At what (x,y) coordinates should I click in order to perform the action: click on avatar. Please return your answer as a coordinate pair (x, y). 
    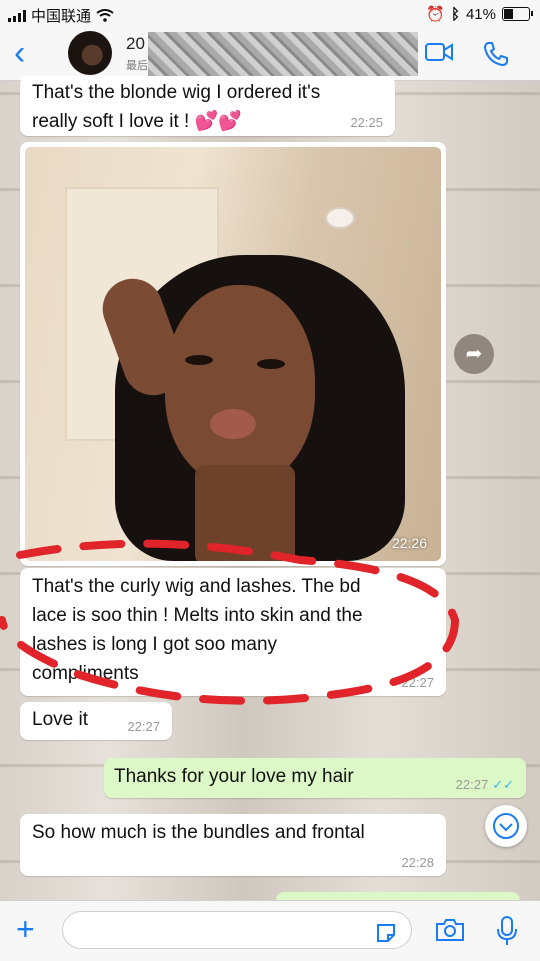
    Looking at the image, I should click on (90, 53).